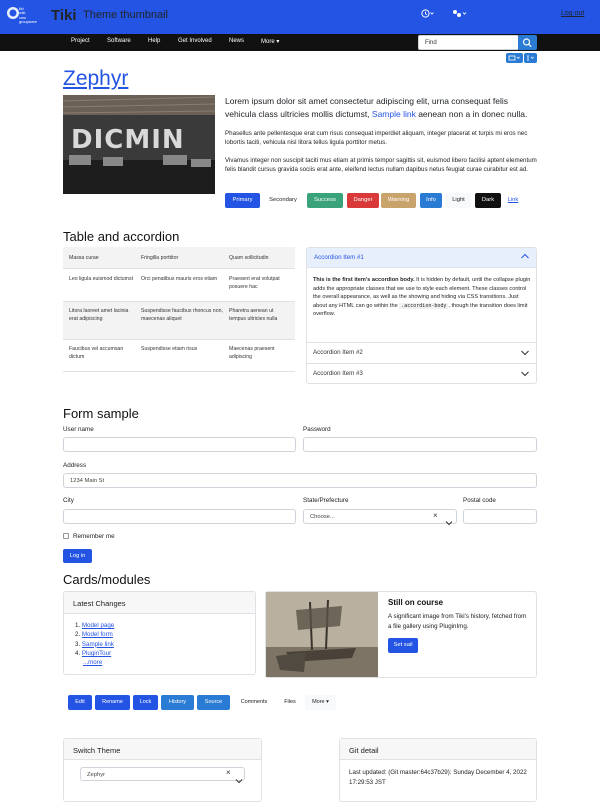 Image resolution: width=600 pixels, height=802 pixels. Describe the element at coordinates (195, 41) in the screenshot. I see `nav-item-get-involved: Get Involved` at that location.